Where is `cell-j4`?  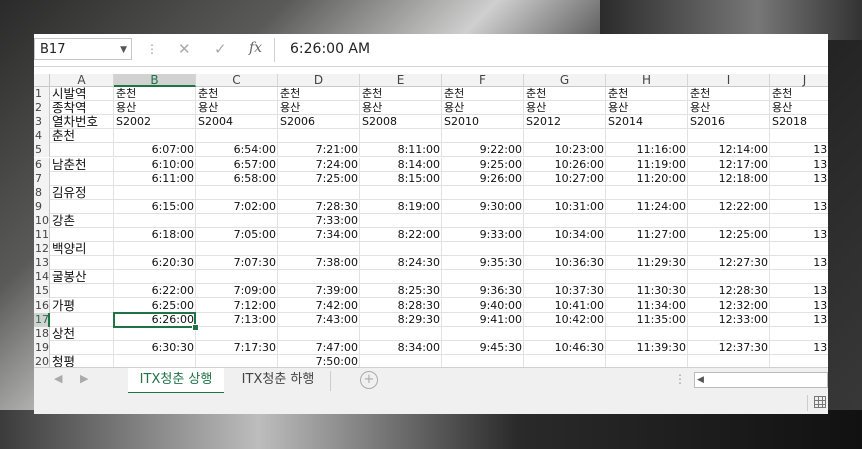
cell-j4 is located at coordinates (799, 136).